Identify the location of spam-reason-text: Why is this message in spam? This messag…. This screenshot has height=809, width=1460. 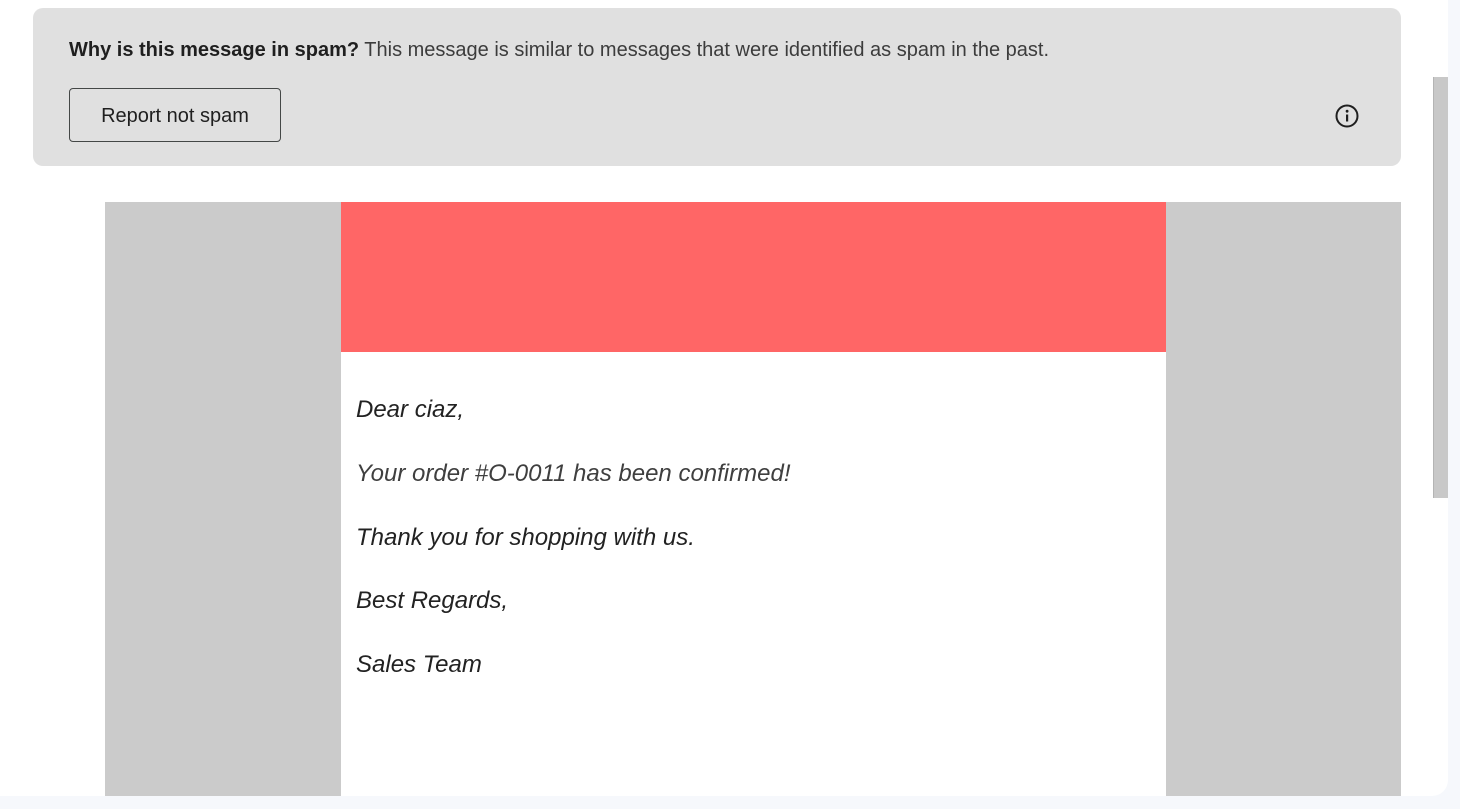
(559, 50).